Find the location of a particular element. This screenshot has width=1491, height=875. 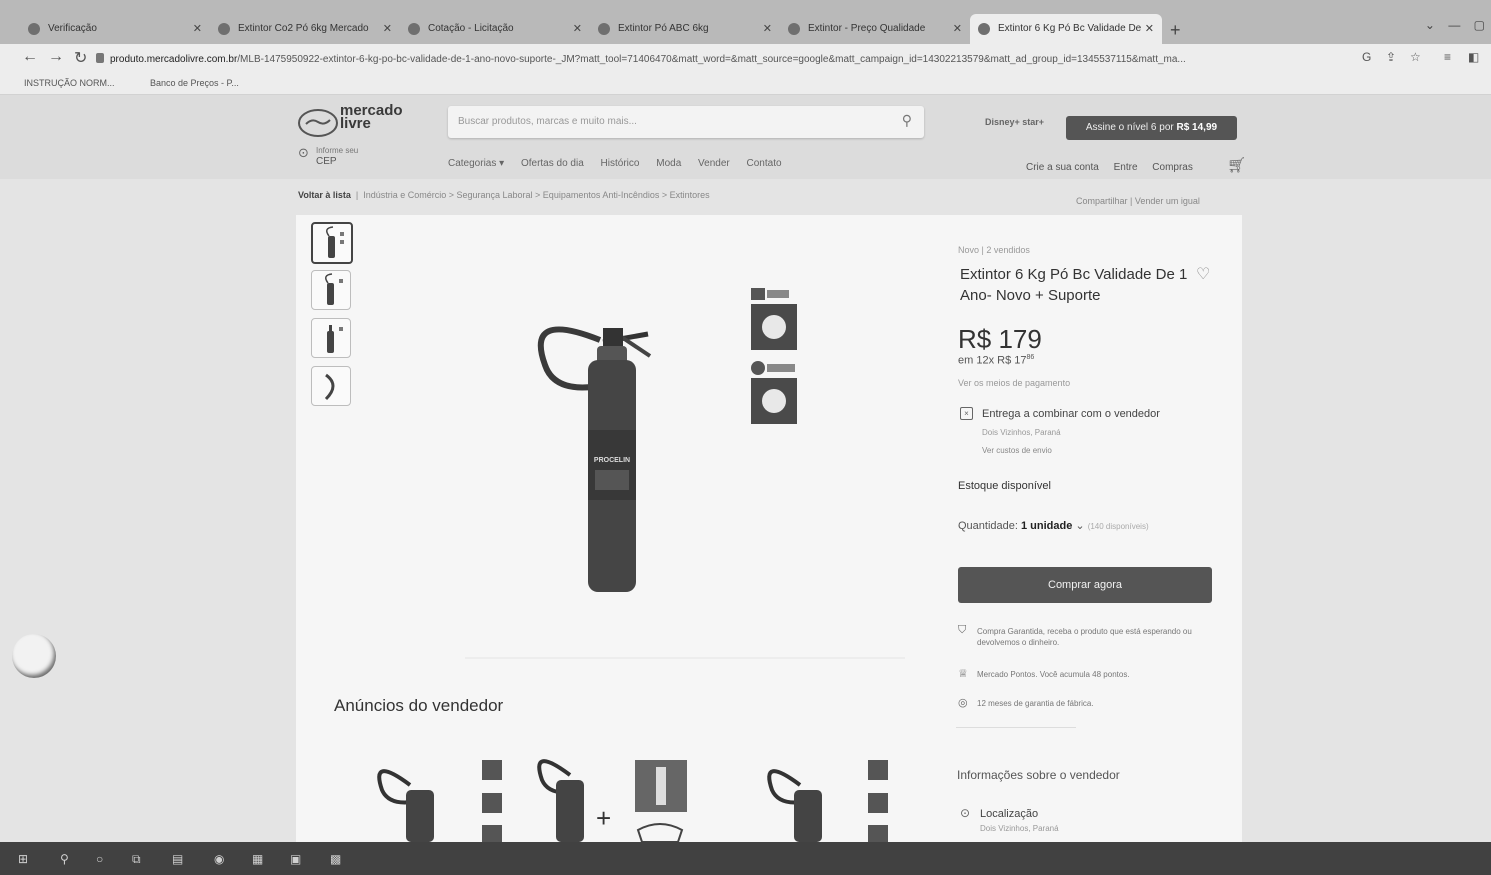

task-view-icon: ⧉ is located at coordinates (136, 859).